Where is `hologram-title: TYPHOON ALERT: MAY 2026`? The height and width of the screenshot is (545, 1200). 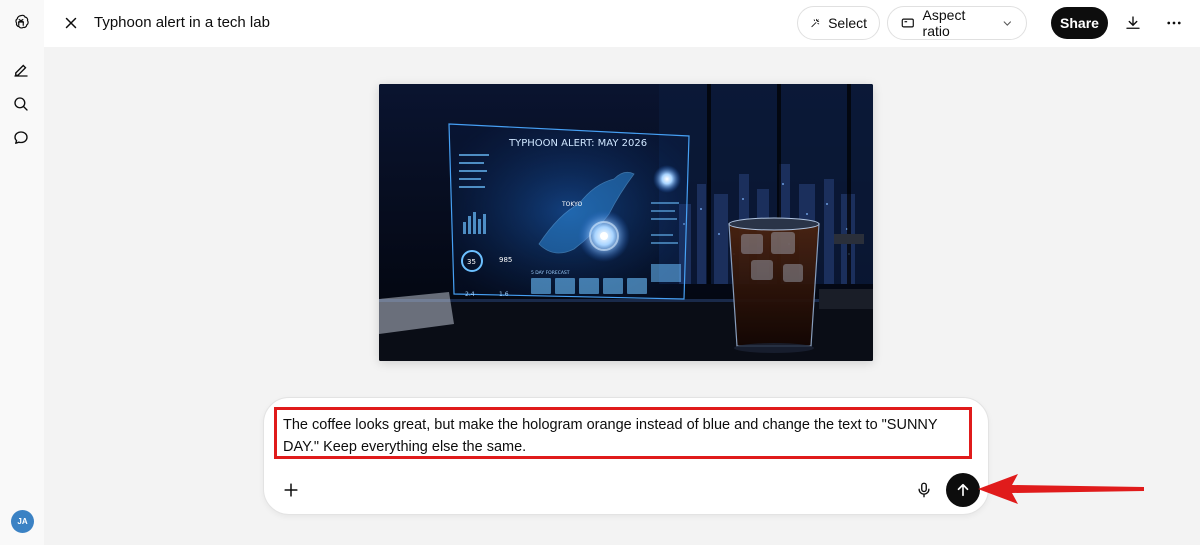 hologram-title: TYPHOON ALERT: MAY 2026 is located at coordinates (577, 143).